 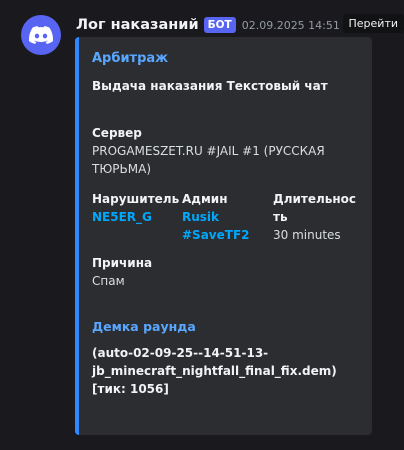 I want to click on field-offender-name: Нарушитель, so click(x=136, y=199).